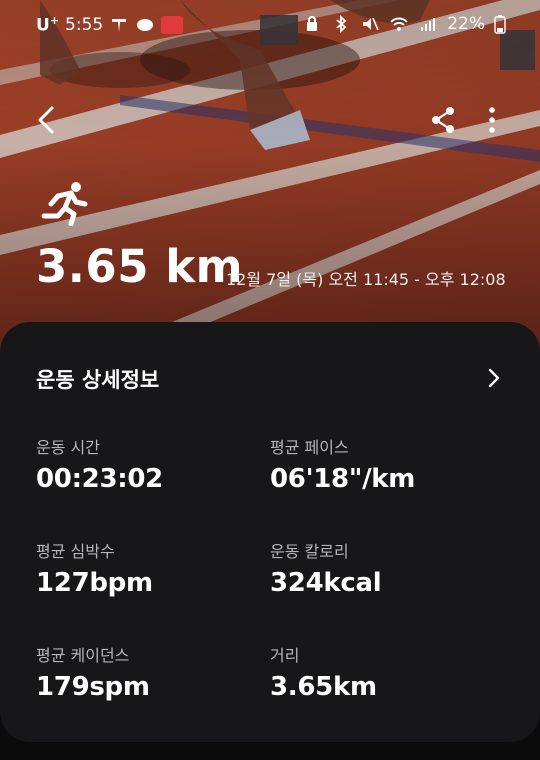 The height and width of the screenshot is (760, 540). I want to click on lock-status-icon, so click(312, 23).